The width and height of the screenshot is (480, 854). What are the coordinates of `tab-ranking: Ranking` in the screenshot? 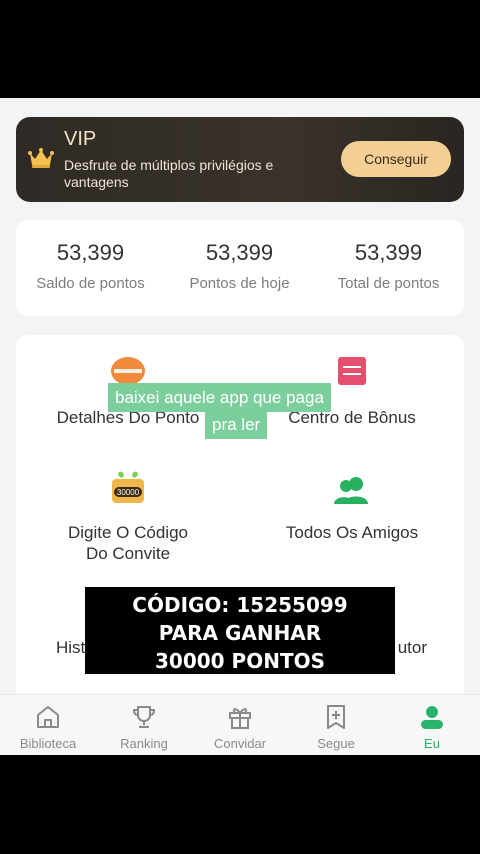 It's located at (144, 725).